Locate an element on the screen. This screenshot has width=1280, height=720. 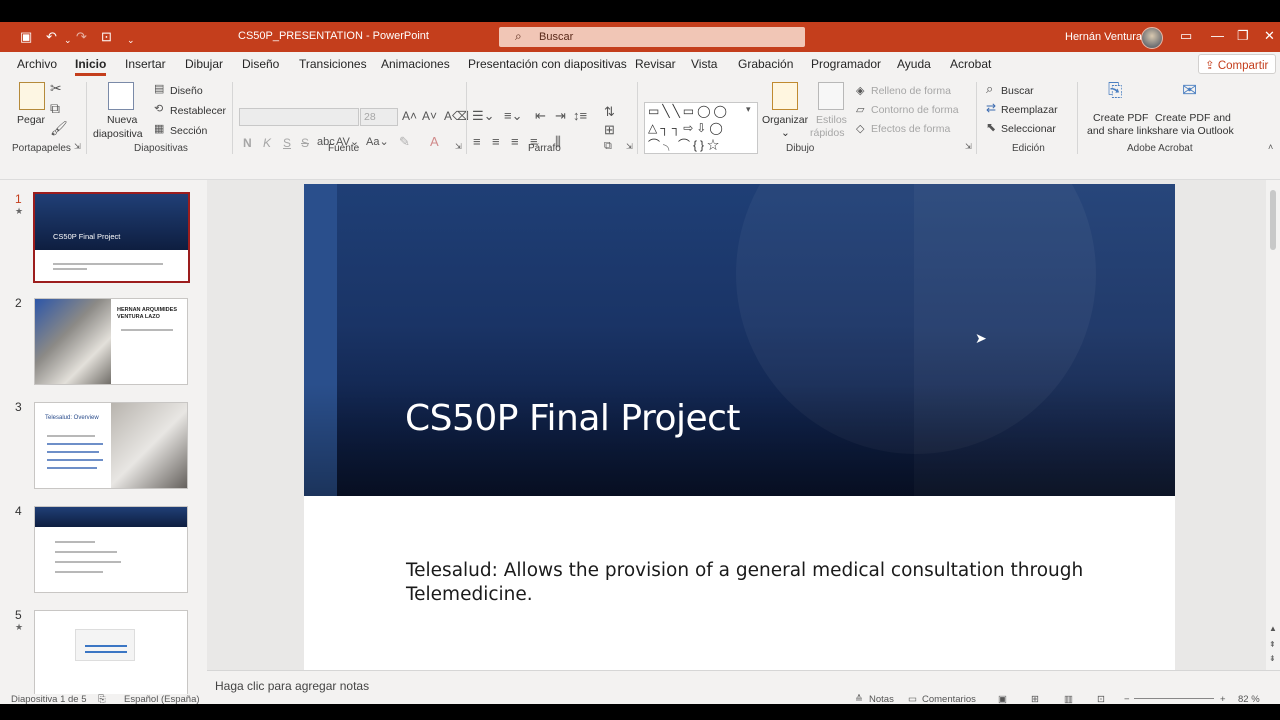
tab-animaciones: Animaciones is located at coordinates (415, 64).